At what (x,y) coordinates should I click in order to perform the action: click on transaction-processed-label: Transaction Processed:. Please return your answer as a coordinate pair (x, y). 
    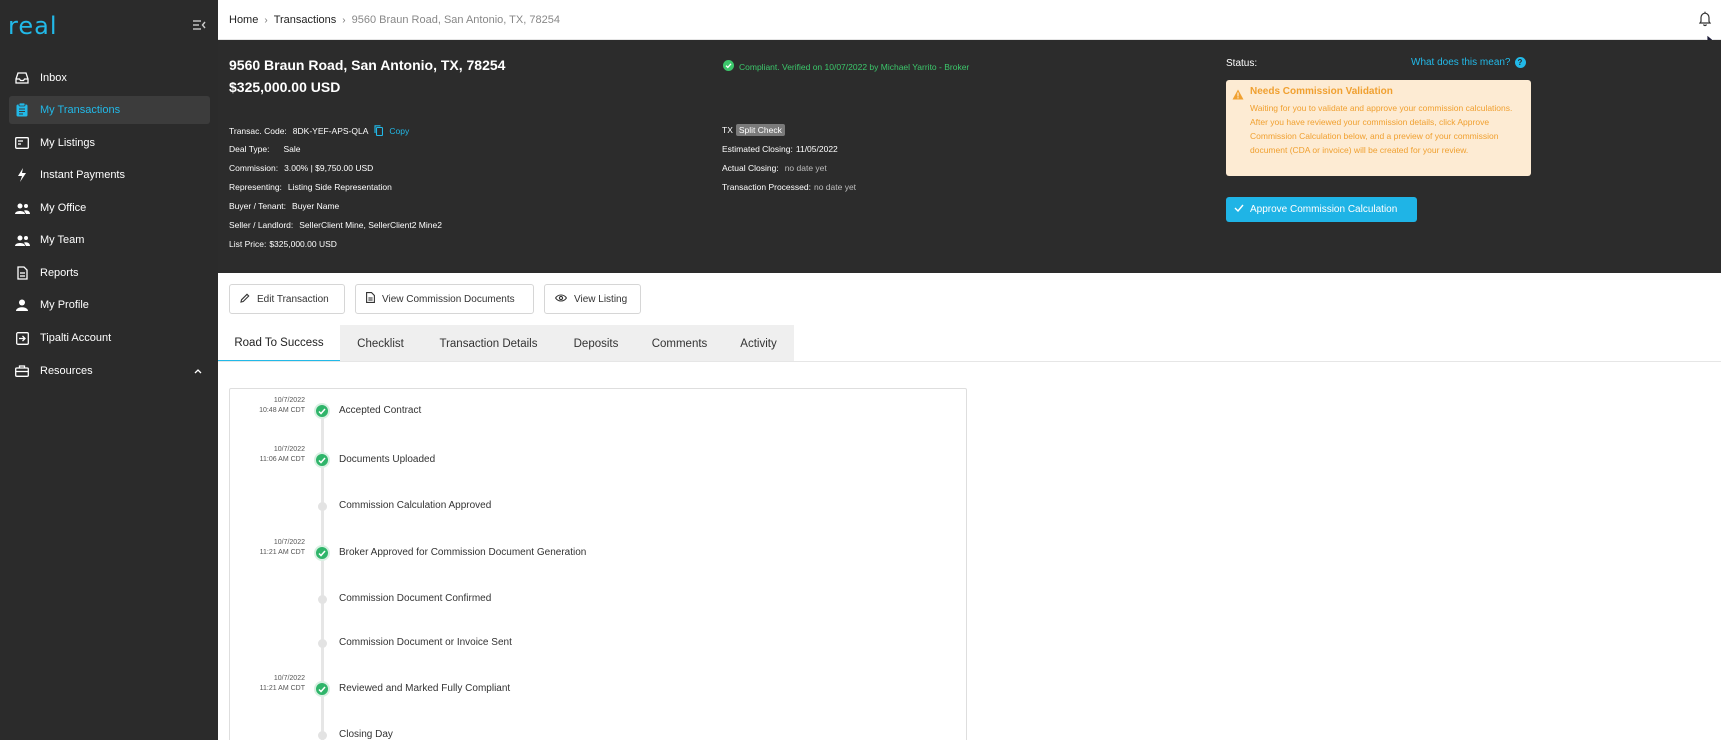
    Looking at the image, I should click on (766, 187).